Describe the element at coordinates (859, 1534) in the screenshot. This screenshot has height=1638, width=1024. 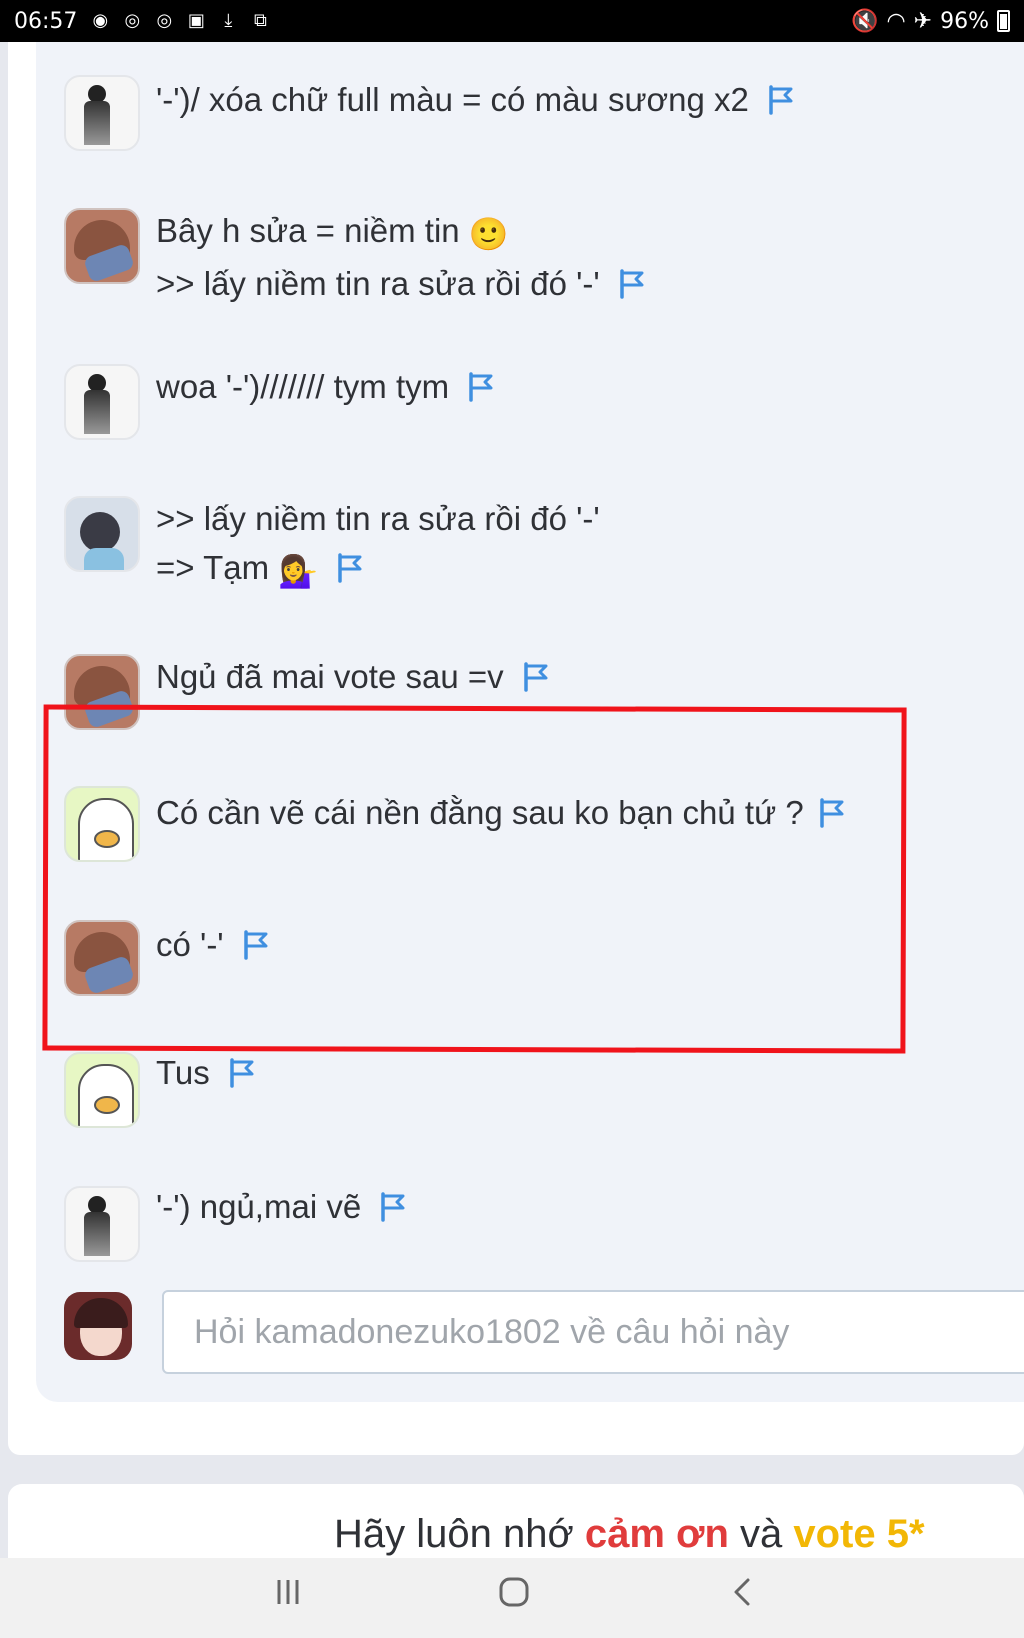
I see `vote-highlight: vote 5*` at that location.